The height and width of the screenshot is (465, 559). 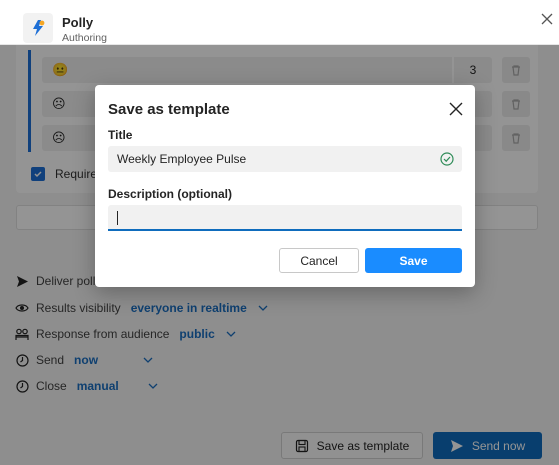 I want to click on app-header: Polly Authoring, so click(x=279, y=22).